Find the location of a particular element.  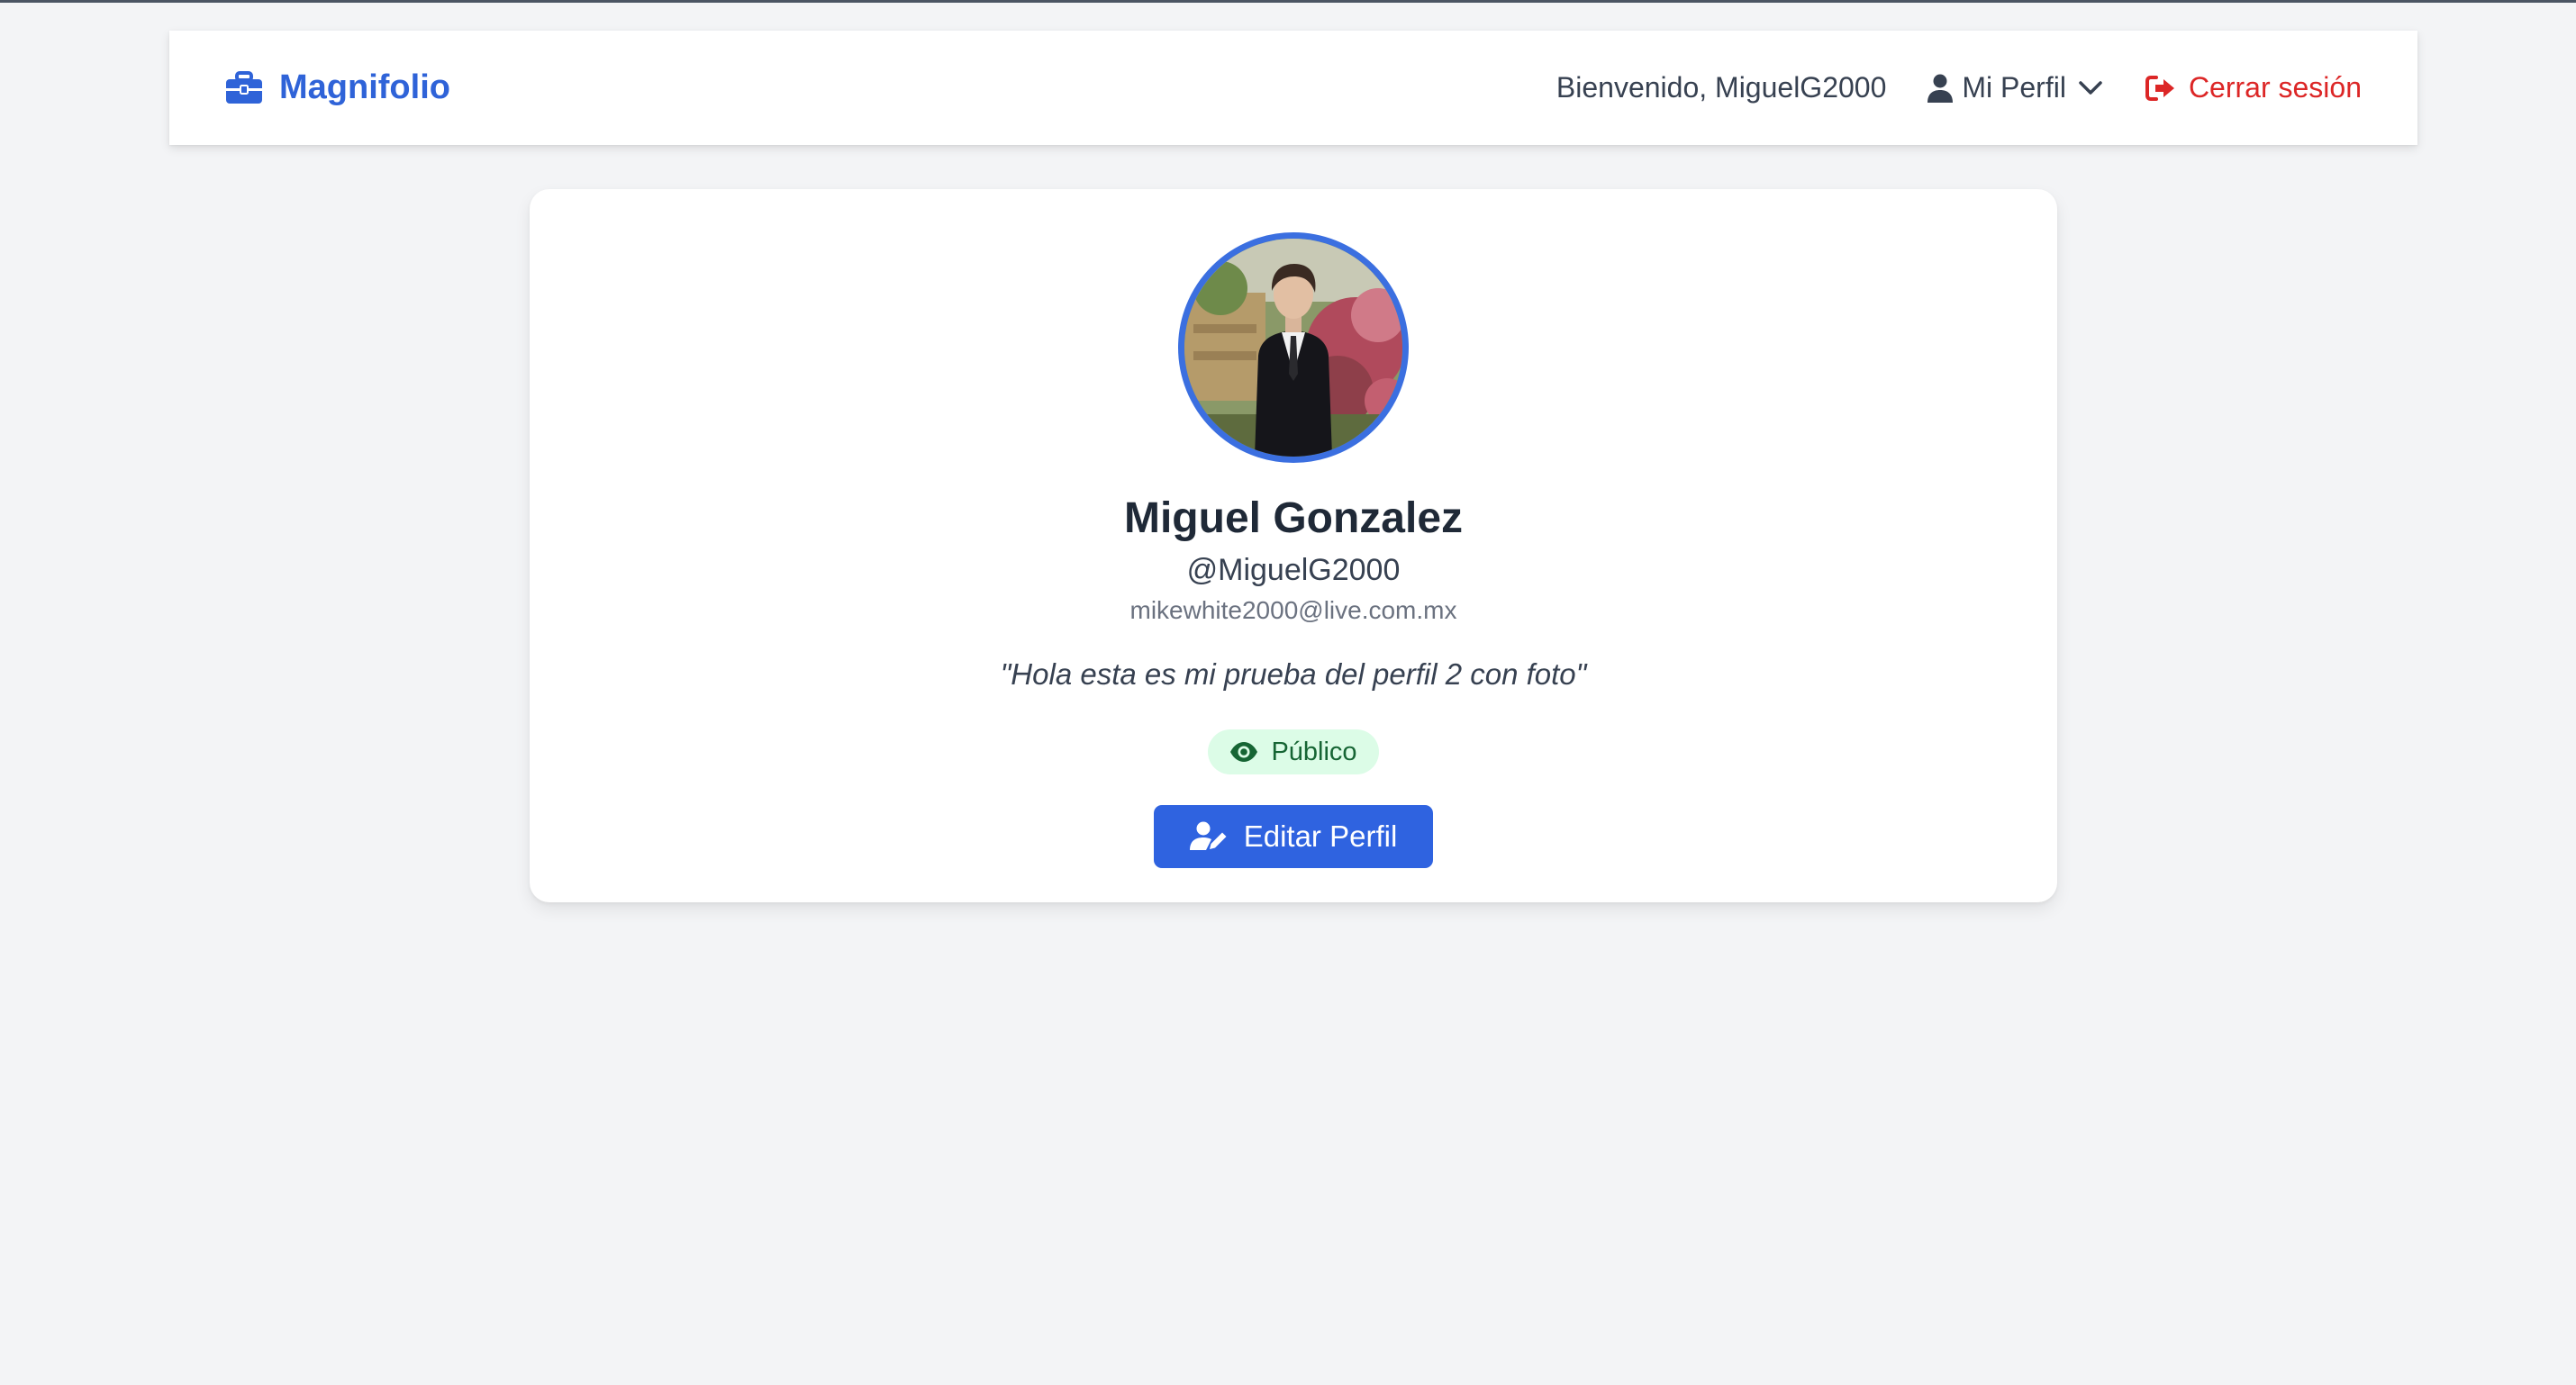

sign-out-icon is located at coordinates (2159, 88).